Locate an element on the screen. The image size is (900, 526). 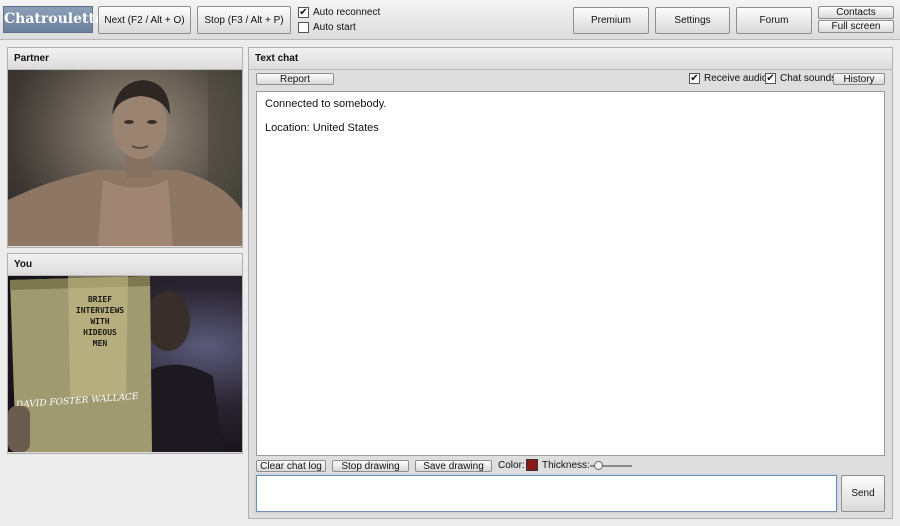
you-title: You is located at coordinates (125, 265).